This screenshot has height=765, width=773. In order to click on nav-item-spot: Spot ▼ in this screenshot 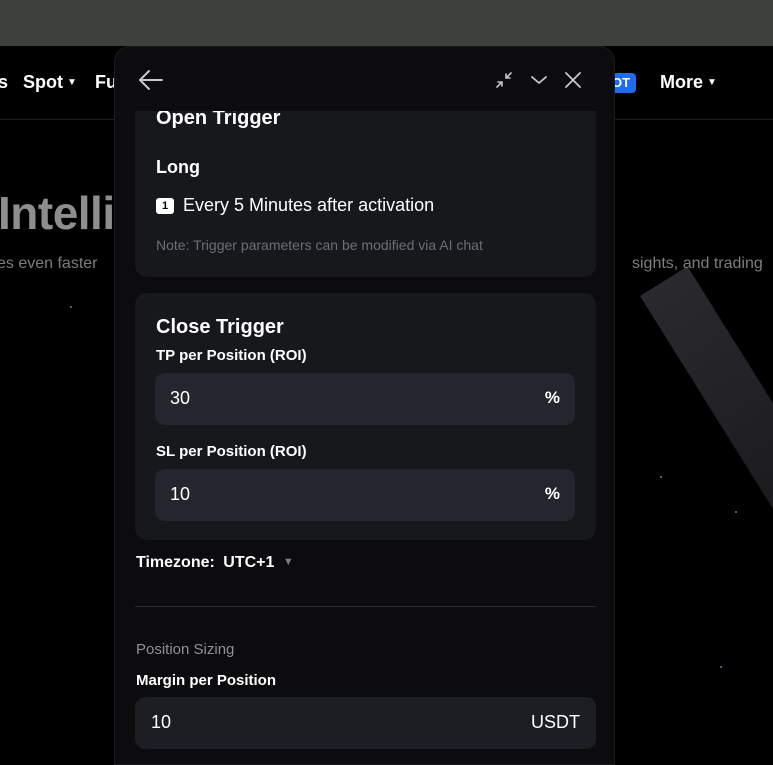, I will do `click(50, 82)`.